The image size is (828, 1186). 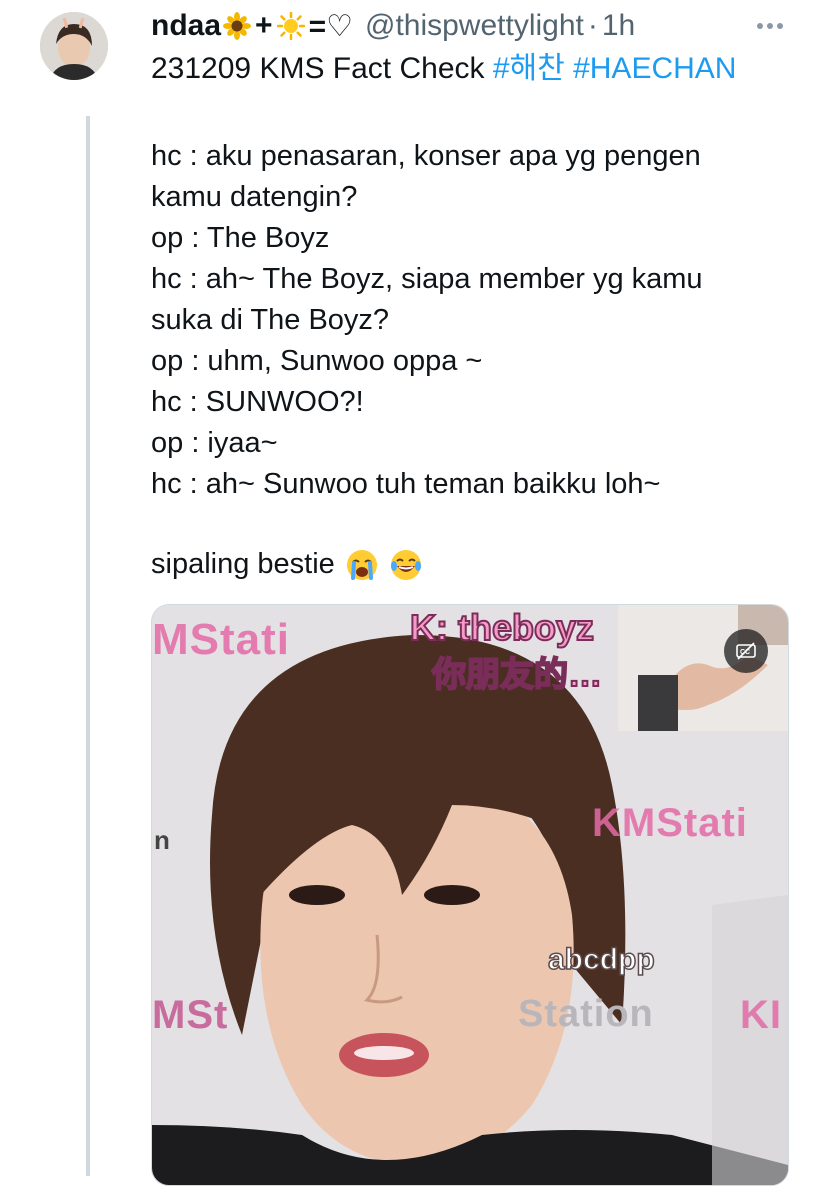 I want to click on watermark-bottom-right: KI, so click(x=761, y=1015).